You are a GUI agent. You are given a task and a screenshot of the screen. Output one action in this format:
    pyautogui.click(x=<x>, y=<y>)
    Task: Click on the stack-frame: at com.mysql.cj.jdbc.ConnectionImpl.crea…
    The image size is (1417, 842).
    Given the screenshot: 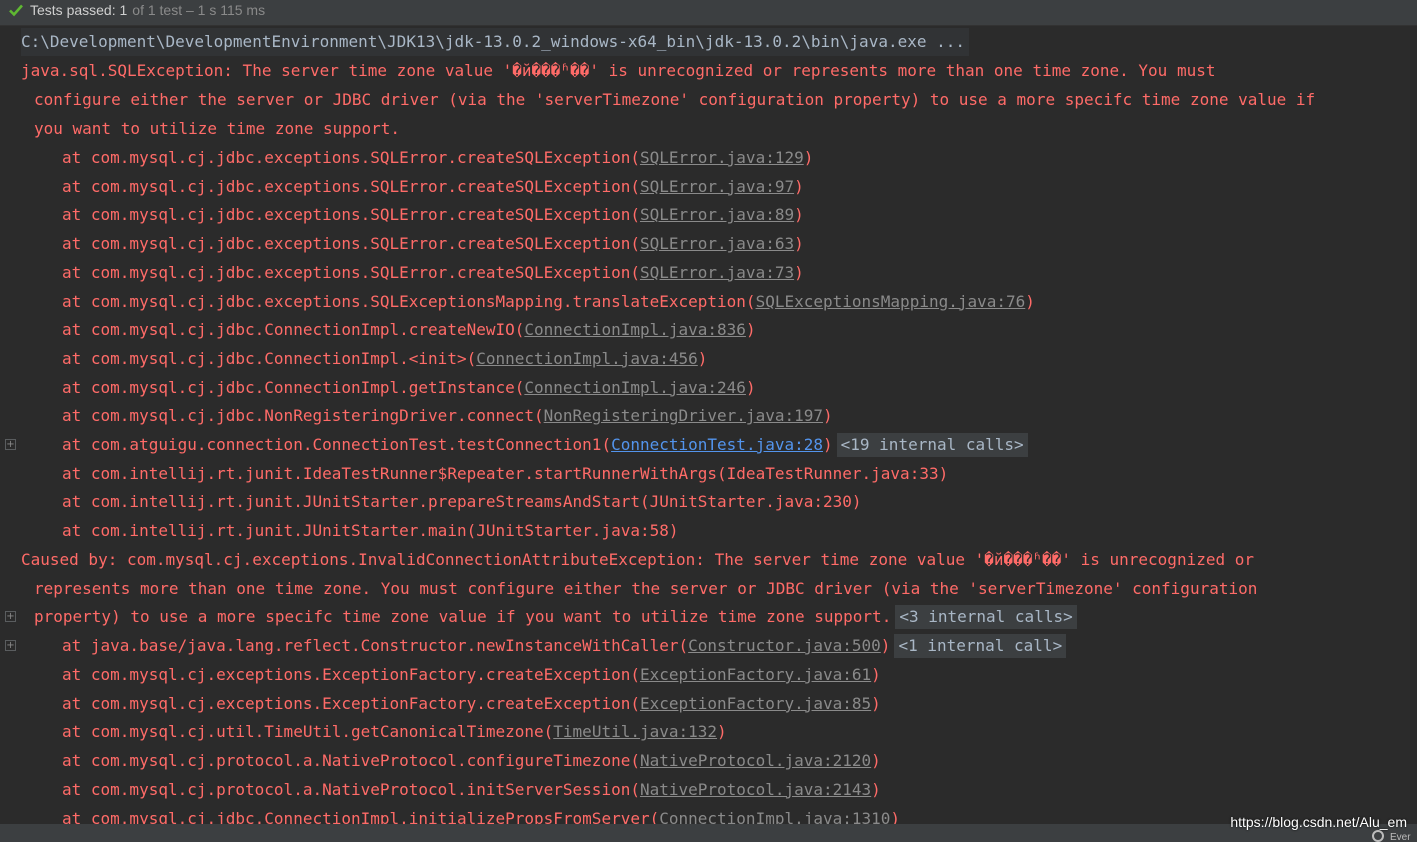 What is the action you would take?
    pyautogui.click(x=409, y=330)
    